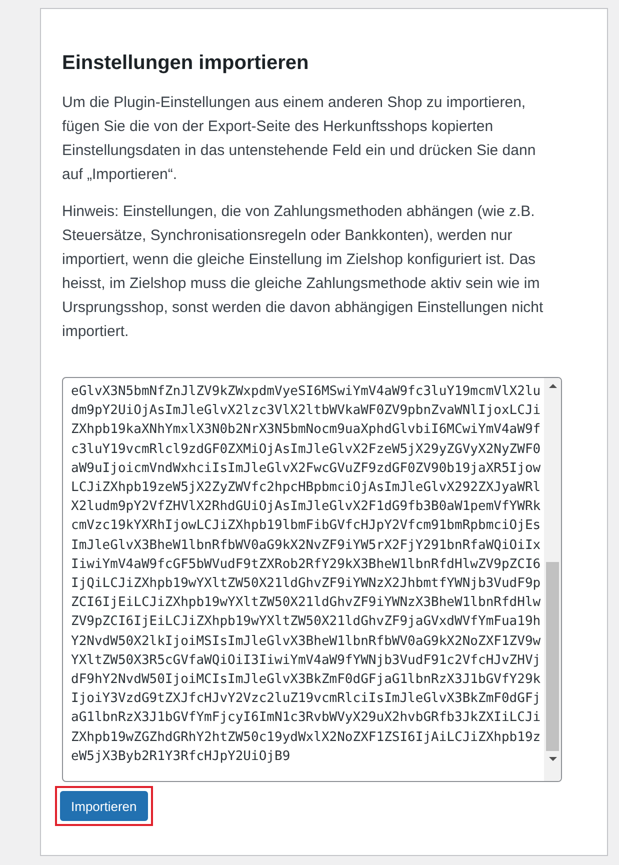  I want to click on import-button: Importieren, so click(104, 806).